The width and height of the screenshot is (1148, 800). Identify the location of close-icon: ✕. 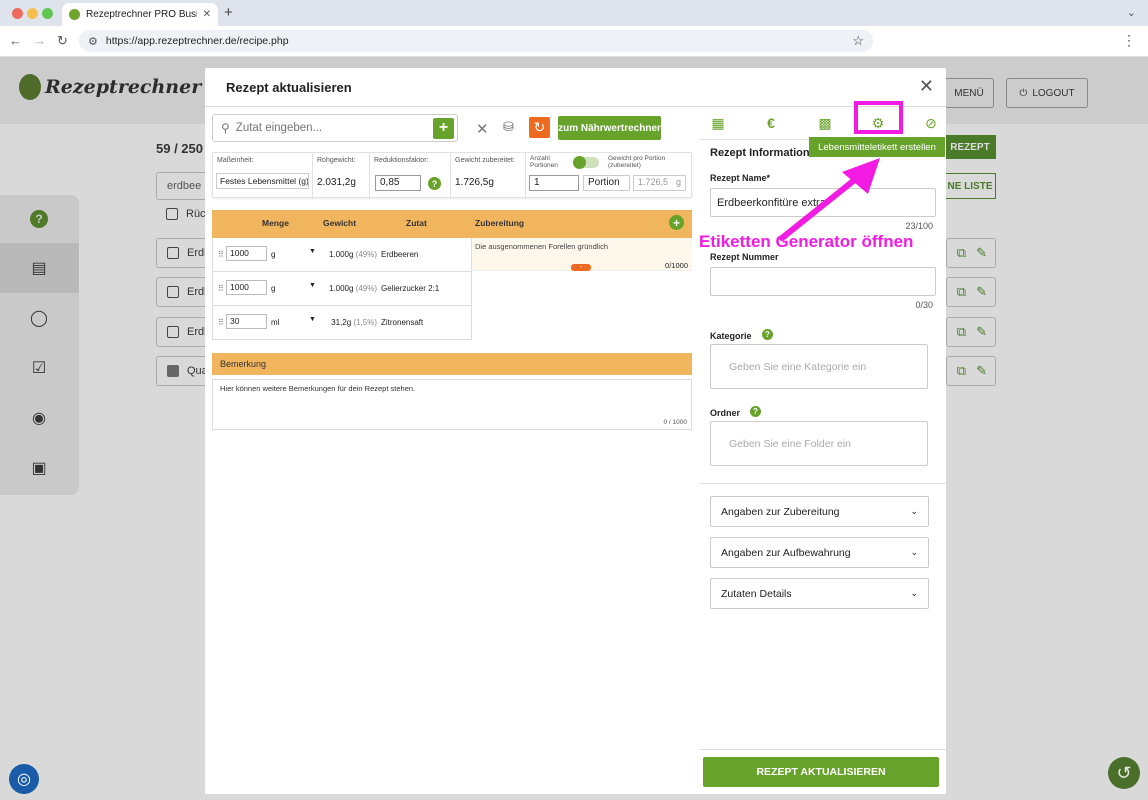
(926, 86).